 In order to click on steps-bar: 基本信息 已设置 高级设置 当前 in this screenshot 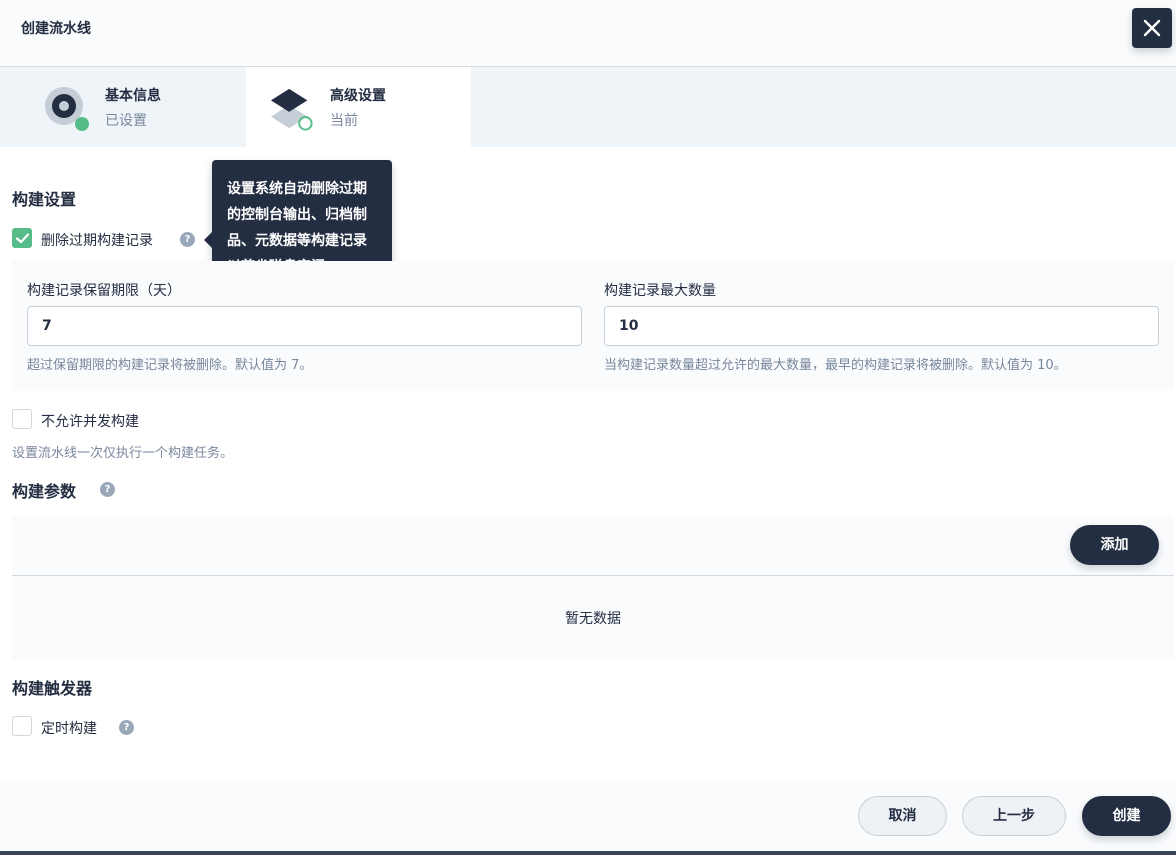, I will do `click(588, 107)`.